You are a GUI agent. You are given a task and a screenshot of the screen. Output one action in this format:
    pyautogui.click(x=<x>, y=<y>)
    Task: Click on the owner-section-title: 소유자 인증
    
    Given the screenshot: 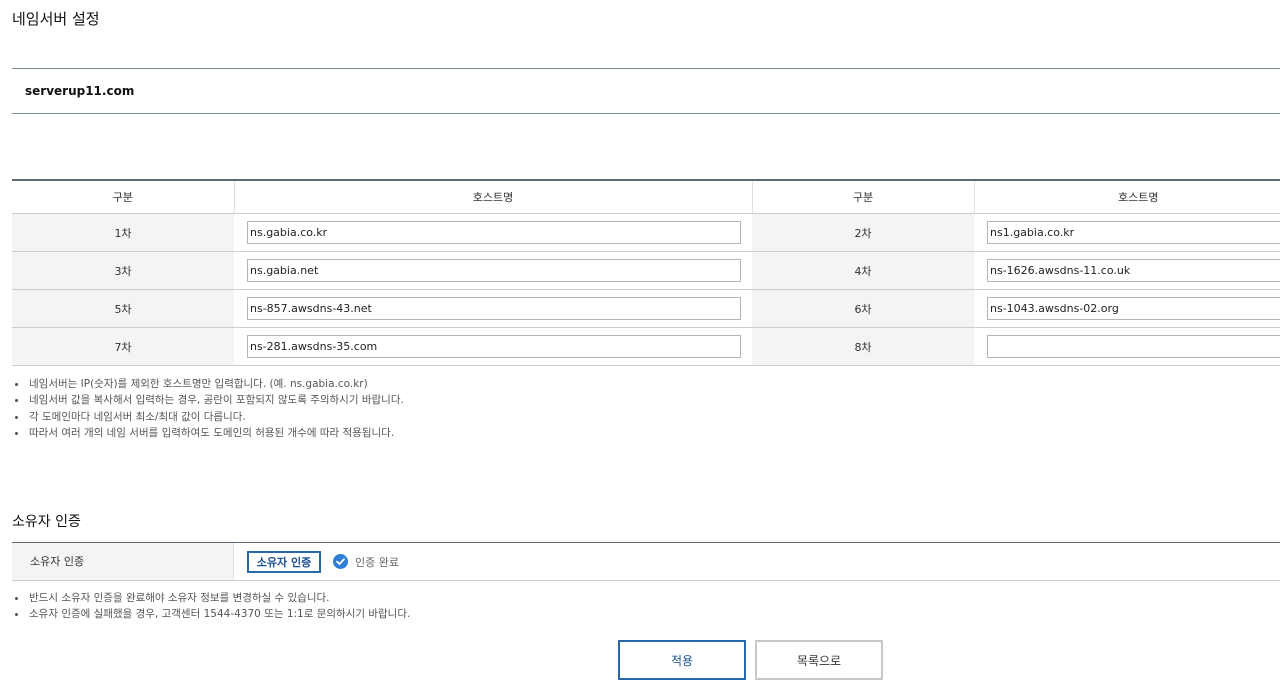 What is the action you would take?
    pyautogui.click(x=46, y=522)
    